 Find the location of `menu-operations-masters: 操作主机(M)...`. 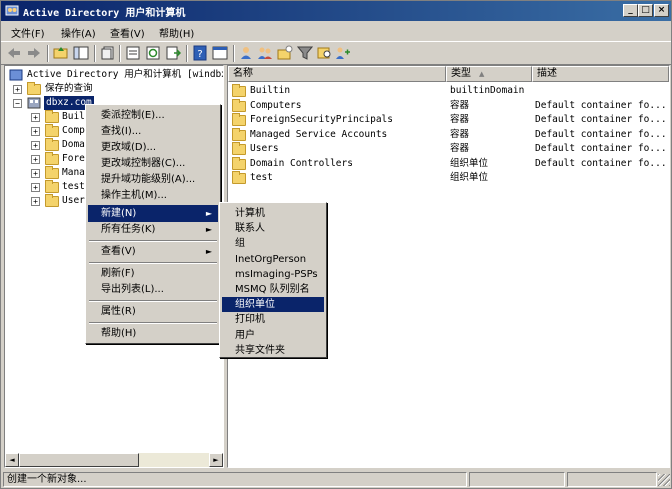

menu-operations-masters: 操作主机(M)... is located at coordinates (153, 195).